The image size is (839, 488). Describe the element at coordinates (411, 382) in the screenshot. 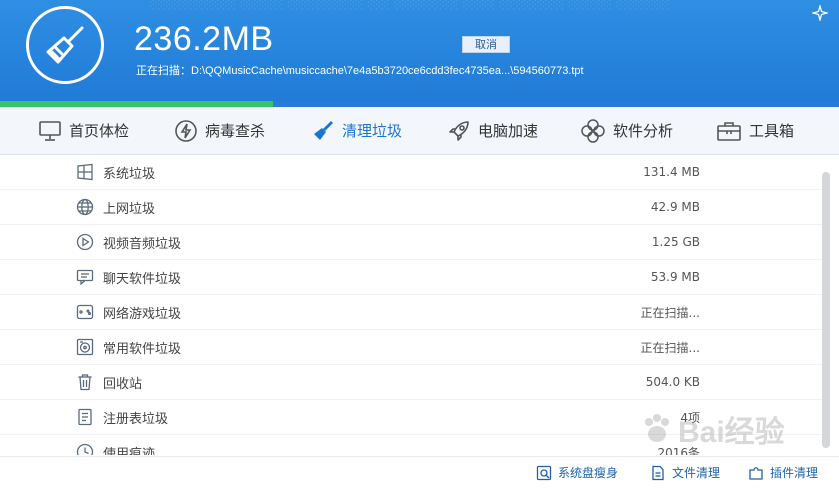

I see `list-item-recycle-bin: 回收站 504.0 KB` at that location.